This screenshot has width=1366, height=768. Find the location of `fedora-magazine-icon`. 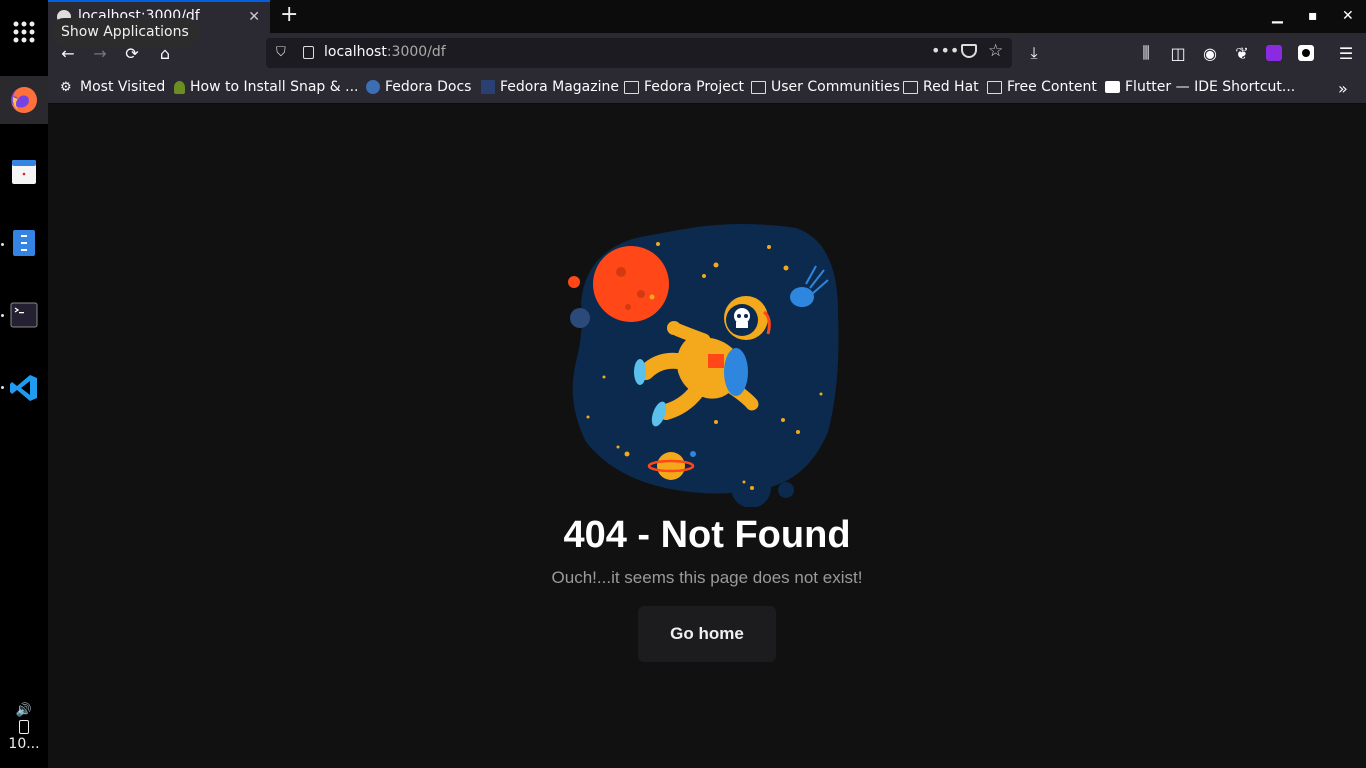

fedora-magazine-icon is located at coordinates (488, 87).